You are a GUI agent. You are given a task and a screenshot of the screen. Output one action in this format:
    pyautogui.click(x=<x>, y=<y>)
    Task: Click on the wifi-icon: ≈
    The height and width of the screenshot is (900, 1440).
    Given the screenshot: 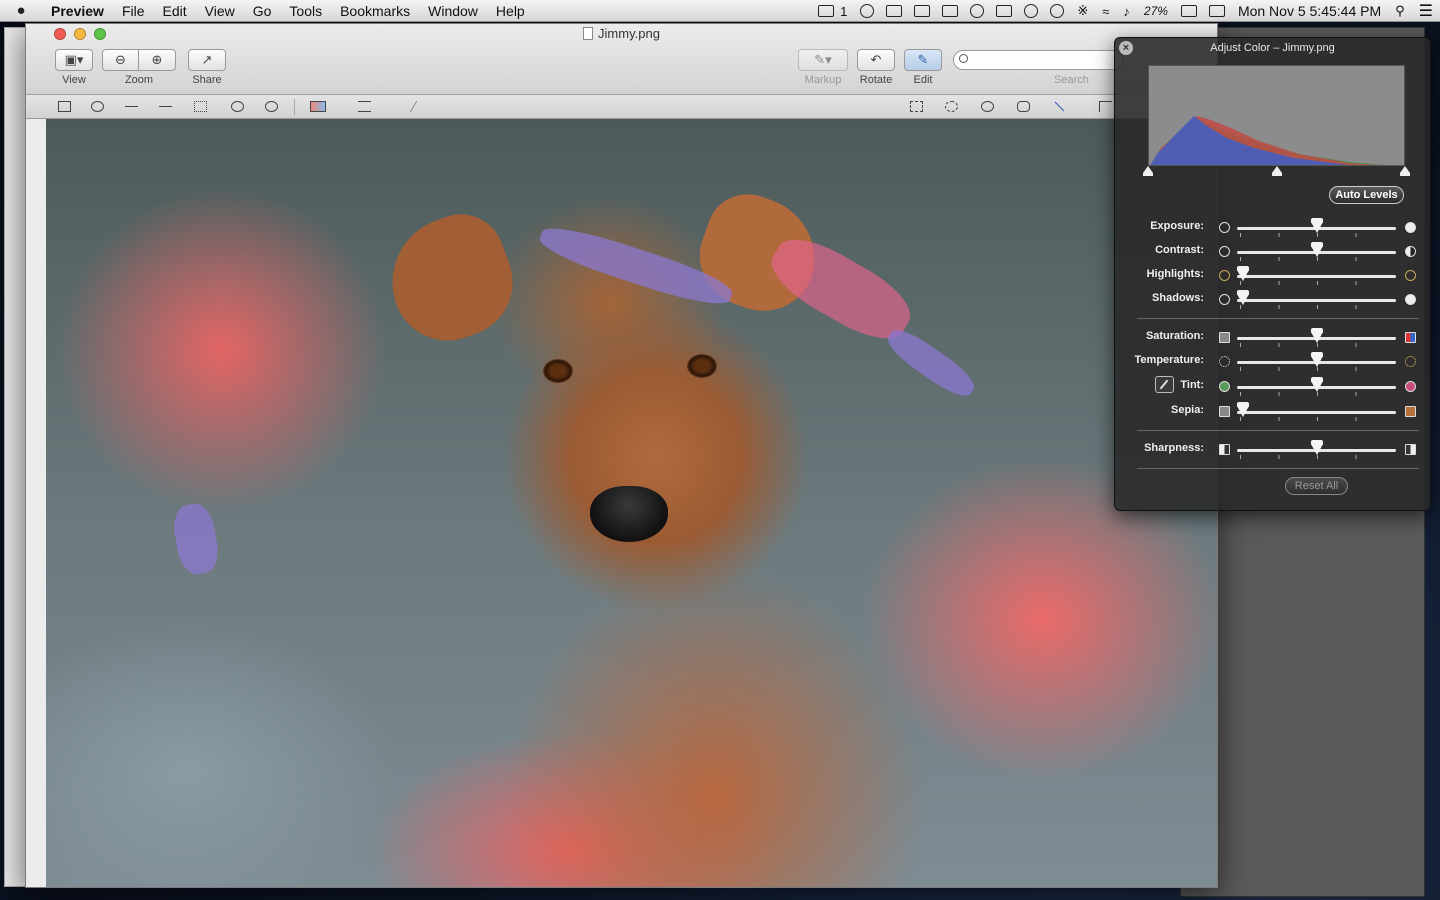 What is the action you would take?
    pyautogui.click(x=1105, y=11)
    